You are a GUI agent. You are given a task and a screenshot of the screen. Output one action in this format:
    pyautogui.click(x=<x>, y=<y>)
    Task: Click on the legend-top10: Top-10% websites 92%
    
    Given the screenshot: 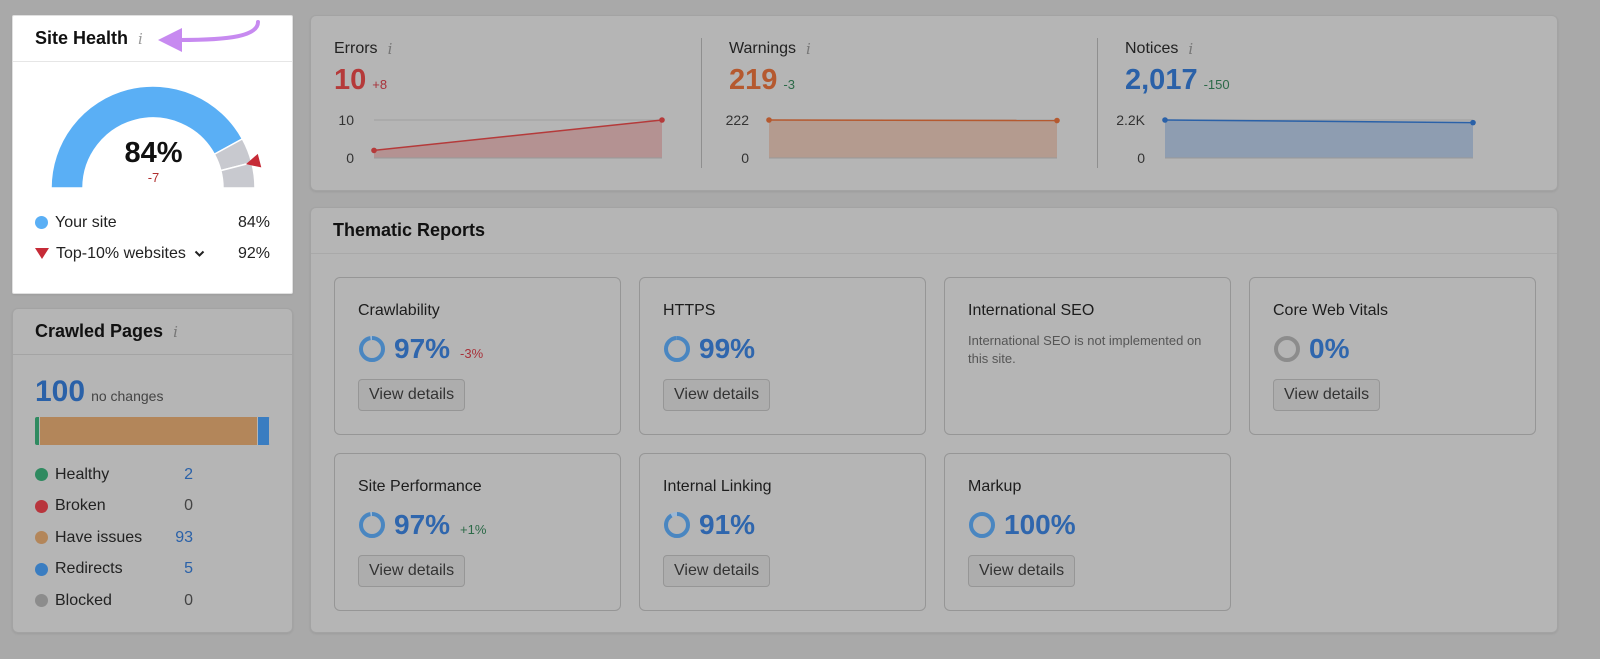 What is the action you would take?
    pyautogui.click(x=152, y=253)
    